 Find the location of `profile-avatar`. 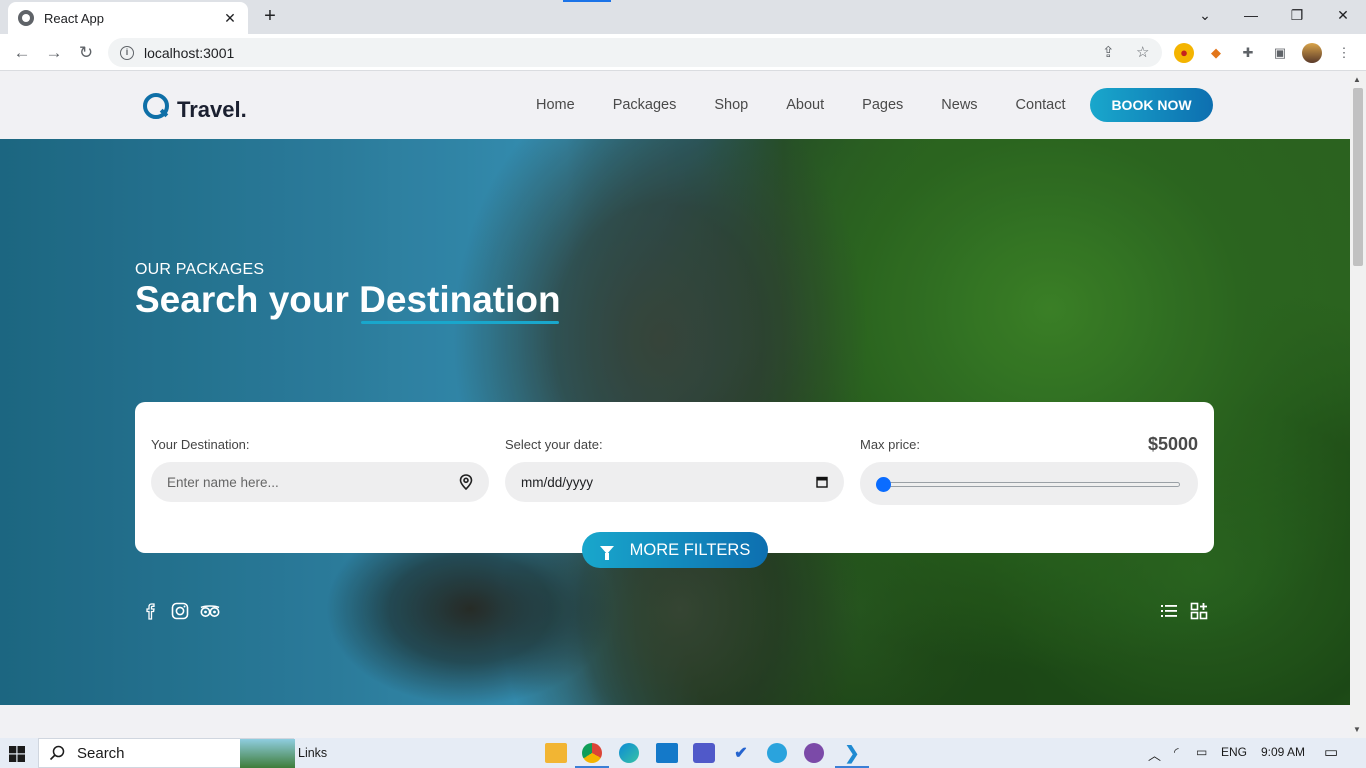

profile-avatar is located at coordinates (1312, 53).